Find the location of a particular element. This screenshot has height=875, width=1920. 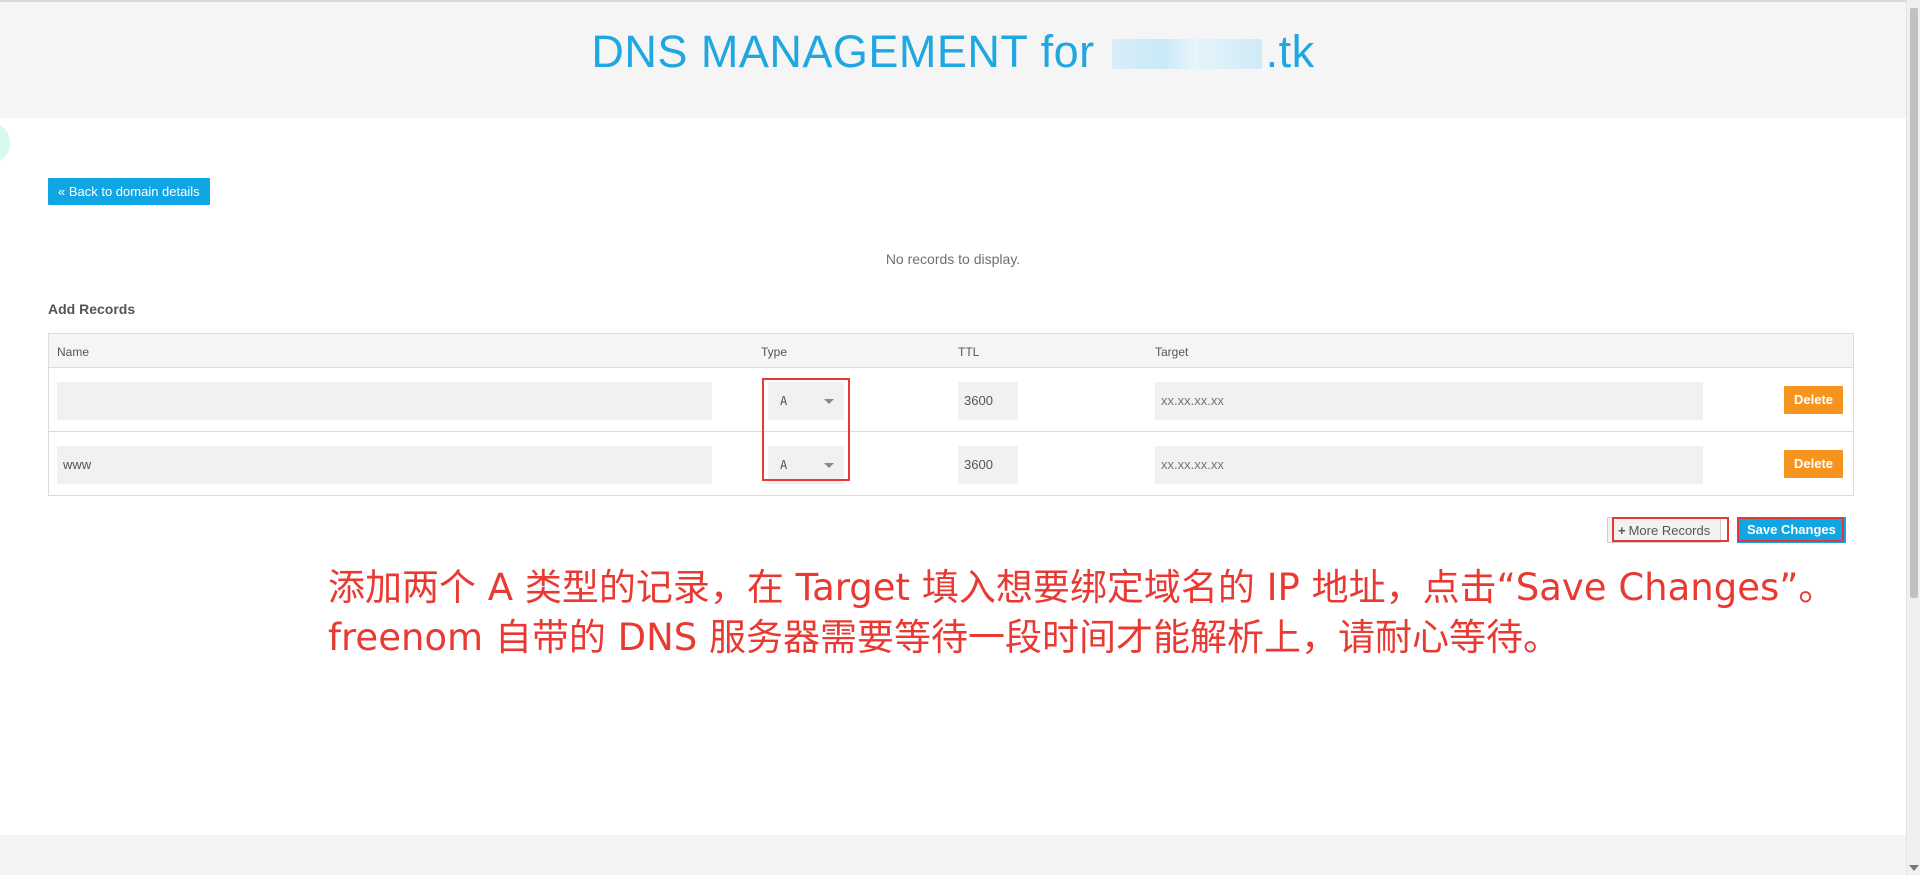

scroll-down-arrow-icon is located at coordinates (1914, 868).